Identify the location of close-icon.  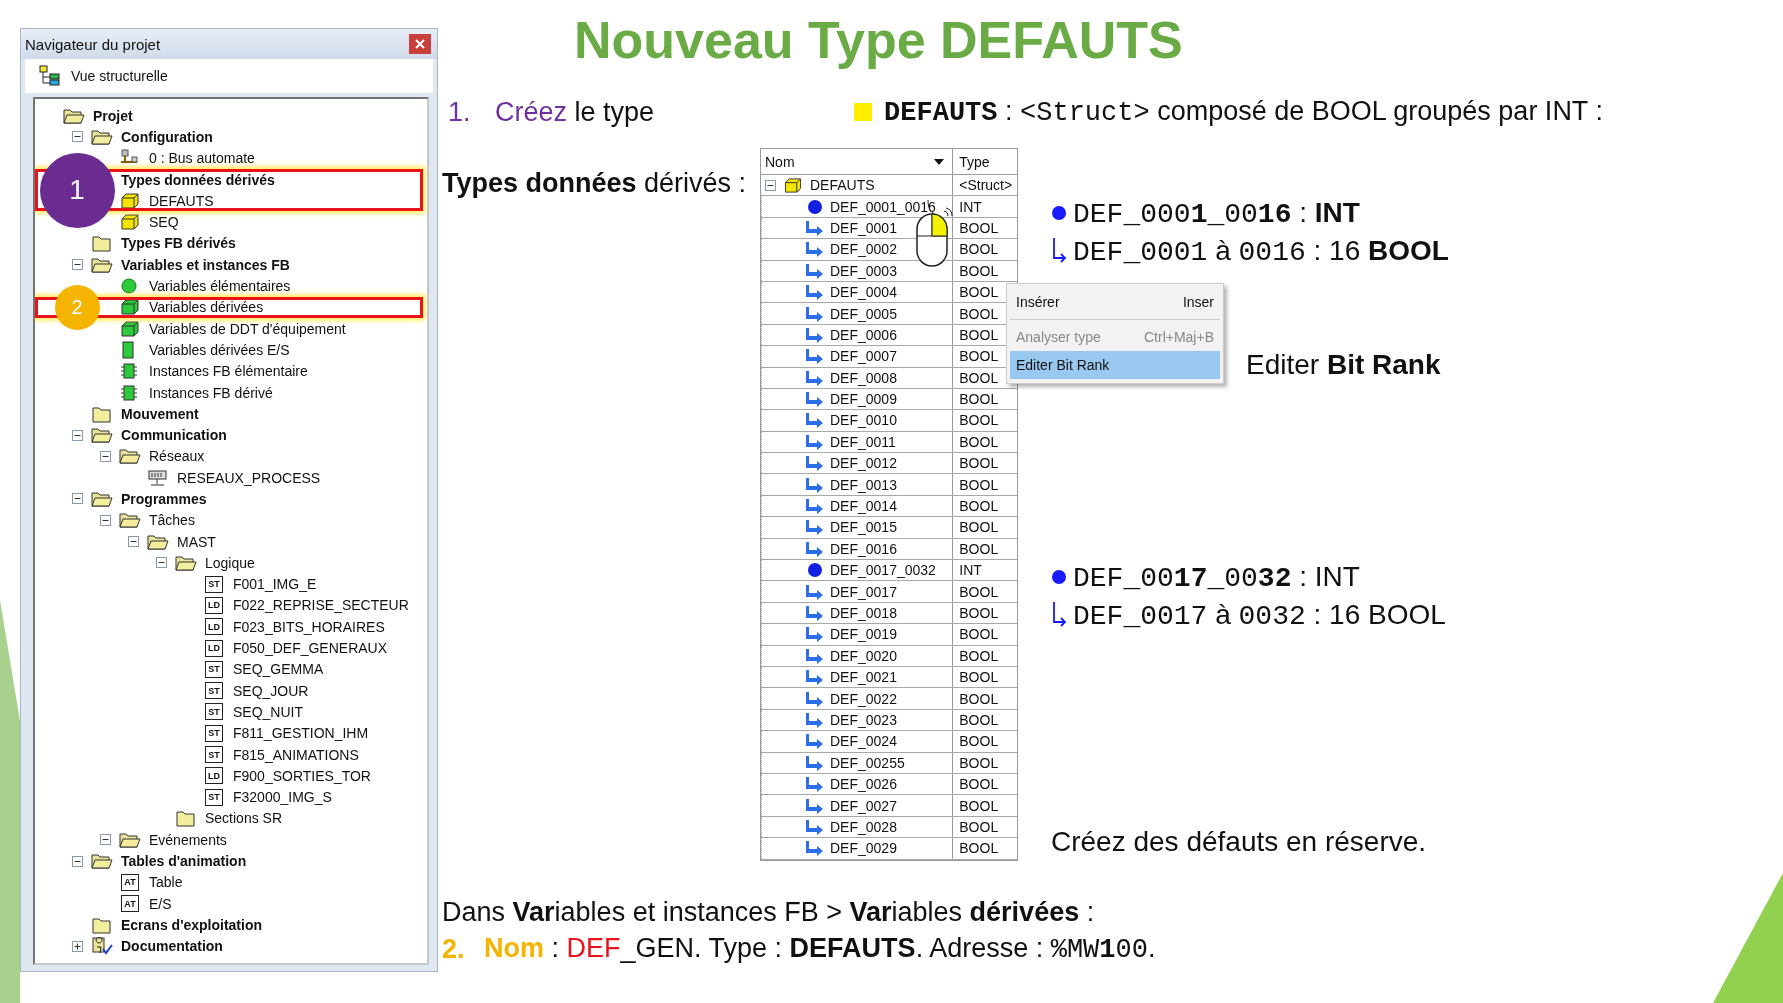
(420, 44).